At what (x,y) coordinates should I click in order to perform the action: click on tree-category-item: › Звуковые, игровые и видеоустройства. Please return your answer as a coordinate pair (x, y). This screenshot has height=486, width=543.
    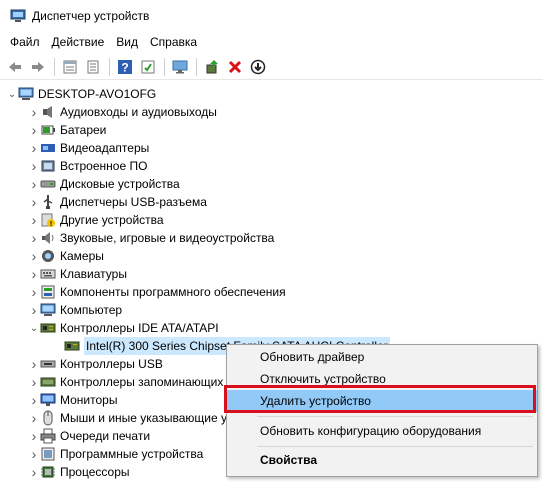
    Looking at the image, I should click on (151, 238).